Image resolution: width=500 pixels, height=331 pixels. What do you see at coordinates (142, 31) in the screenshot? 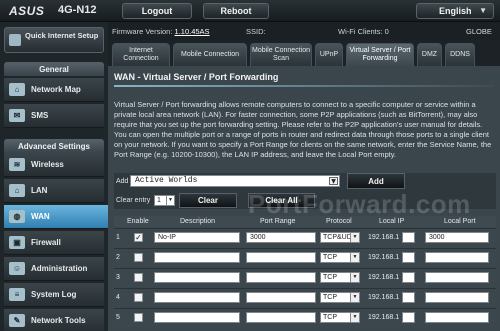
I see `firmware-label: Firmware Version:` at bounding box center [142, 31].